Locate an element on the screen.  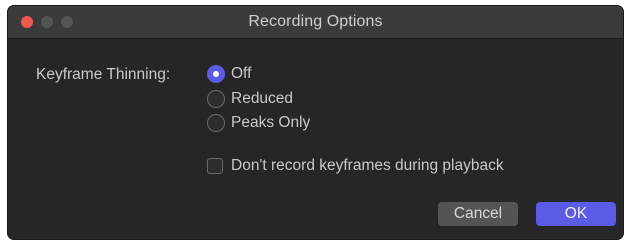
radio-option-peaks-only: Peaks Only is located at coordinates (258, 123).